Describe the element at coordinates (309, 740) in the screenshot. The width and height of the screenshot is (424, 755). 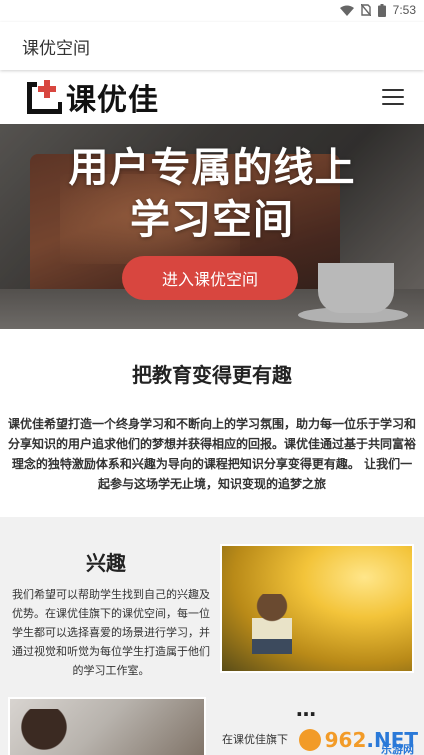
I see `watermark-badge-icon` at that location.